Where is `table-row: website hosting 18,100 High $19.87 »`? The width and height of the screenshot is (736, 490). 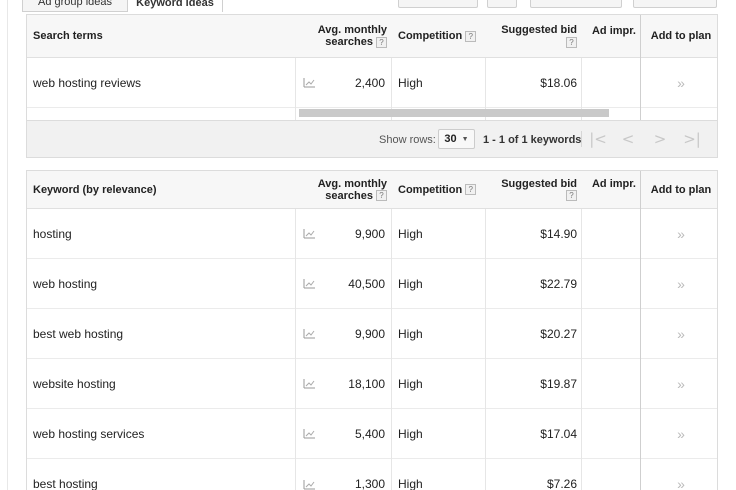
table-row: website hosting 18,100 High $19.87 » is located at coordinates (372, 384).